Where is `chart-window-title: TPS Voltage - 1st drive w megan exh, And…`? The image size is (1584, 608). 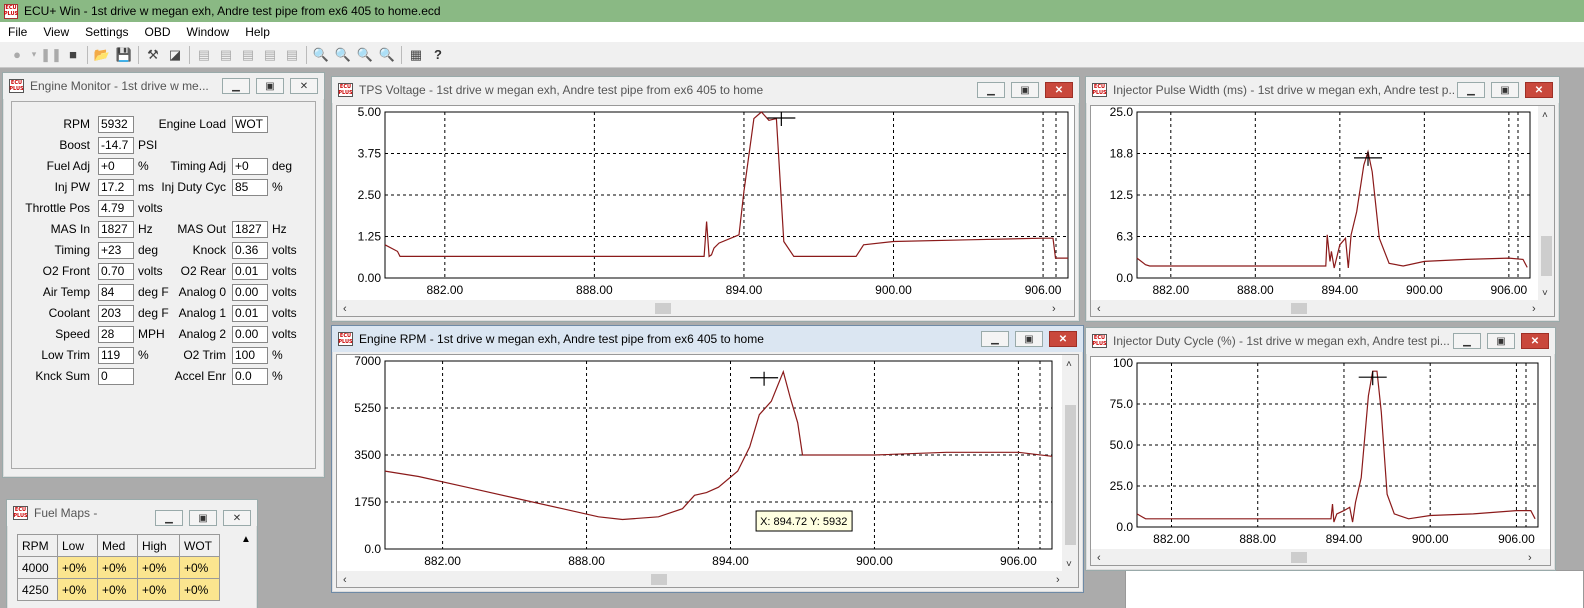 chart-window-title: TPS Voltage - 1st drive w megan exh, And… is located at coordinates (561, 90).